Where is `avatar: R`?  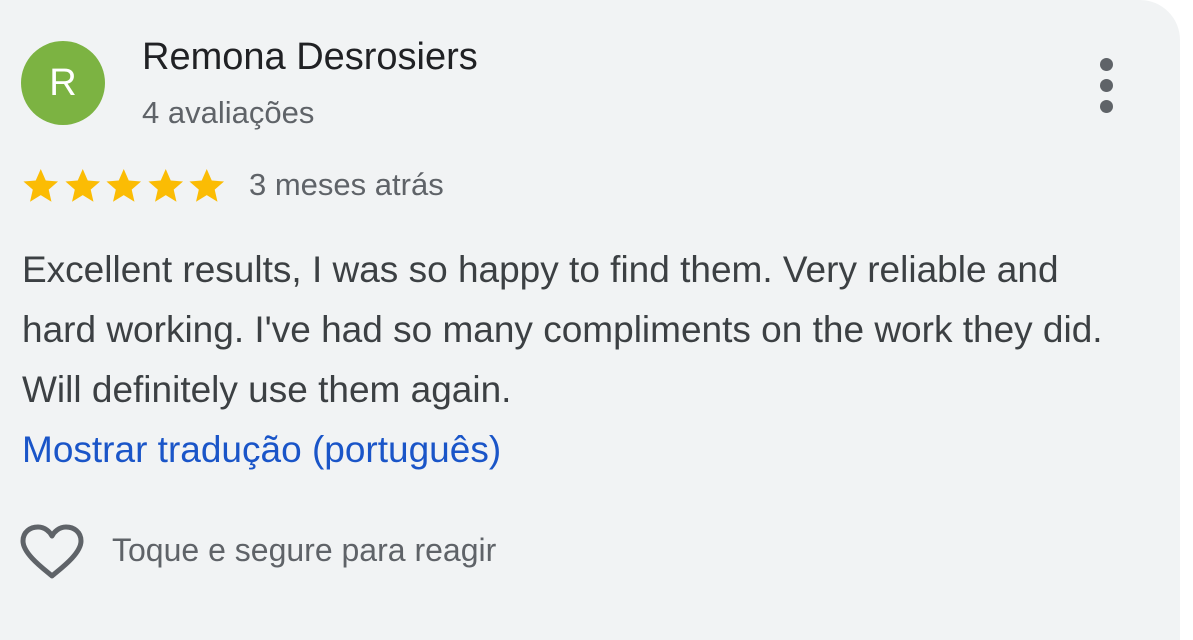
avatar: R is located at coordinates (63, 83).